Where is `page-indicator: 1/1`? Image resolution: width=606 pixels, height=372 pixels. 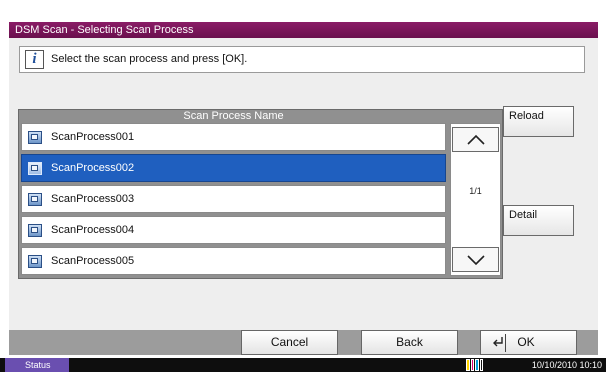
page-indicator: 1/1 is located at coordinates (475, 191).